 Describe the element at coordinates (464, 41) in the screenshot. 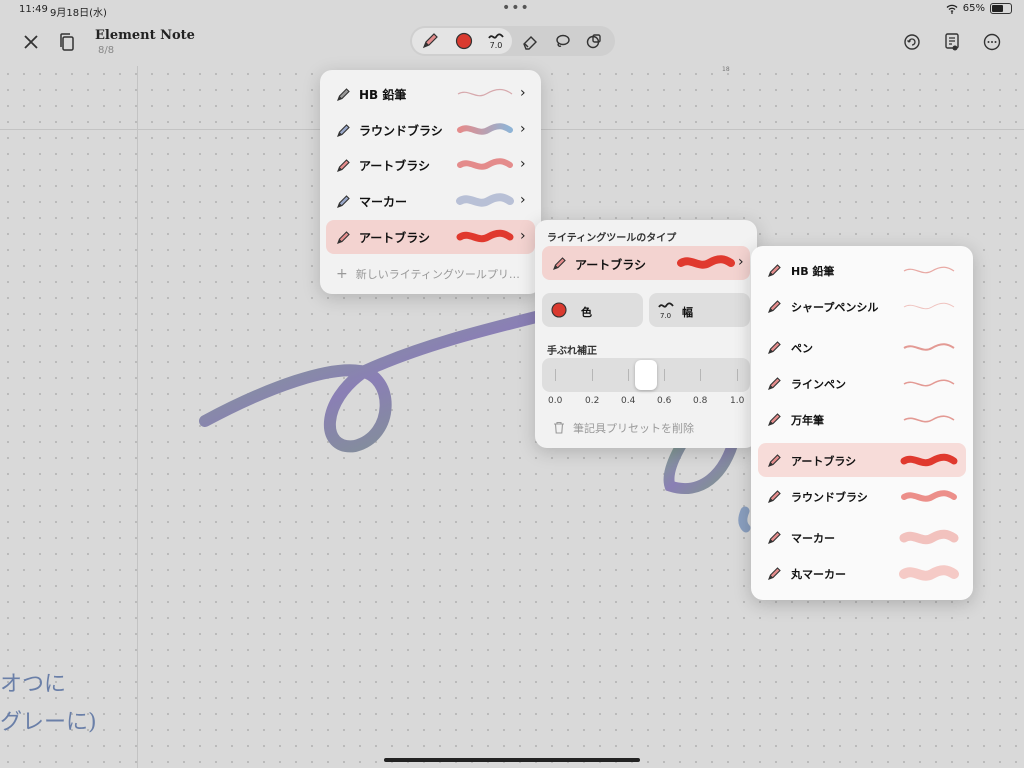

I see `color-swatch-button` at that location.